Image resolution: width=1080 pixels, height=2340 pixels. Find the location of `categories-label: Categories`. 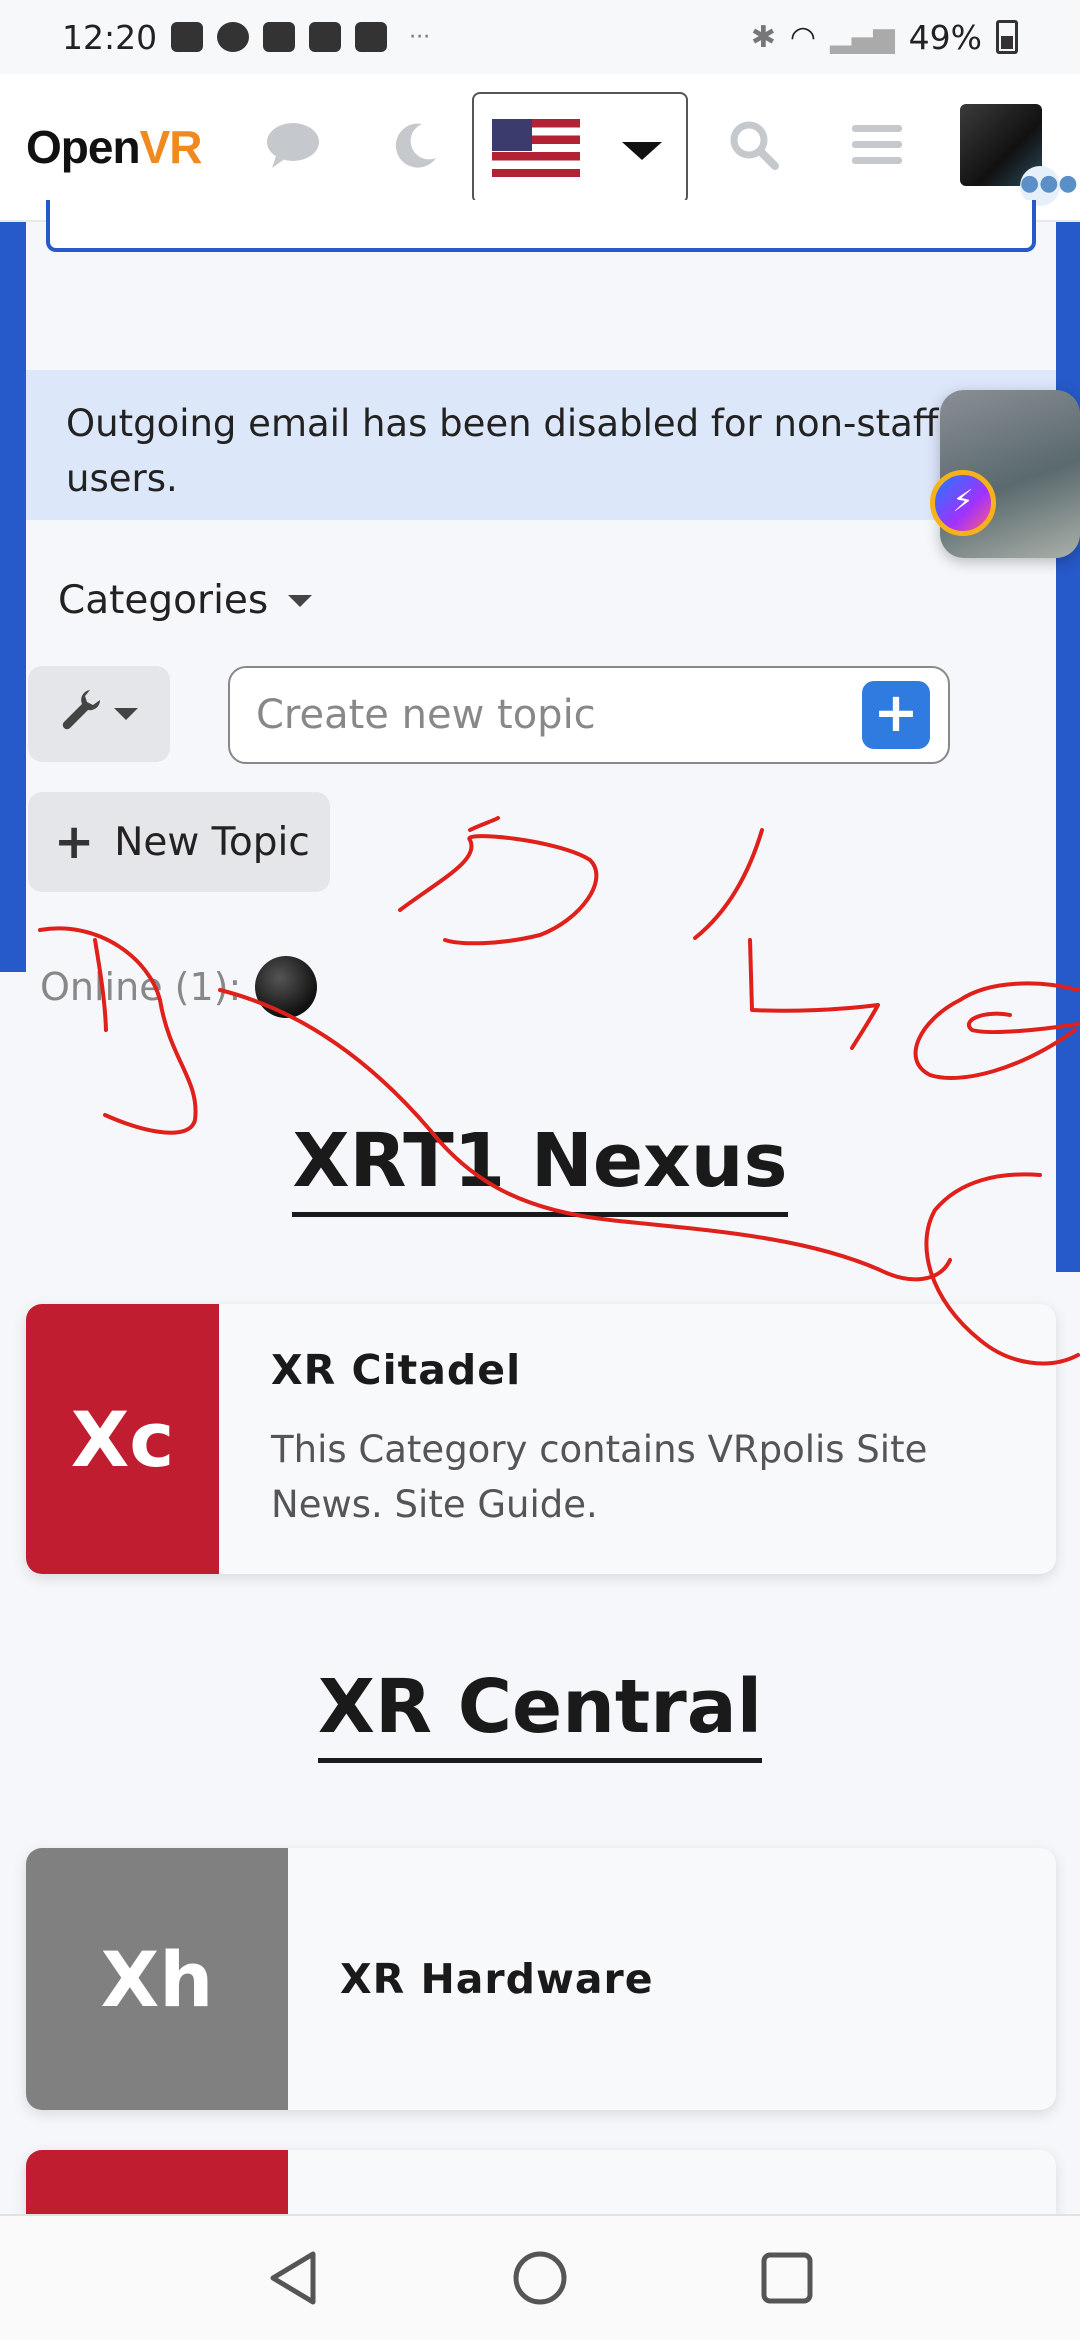

categories-label: Categories is located at coordinates (163, 600).